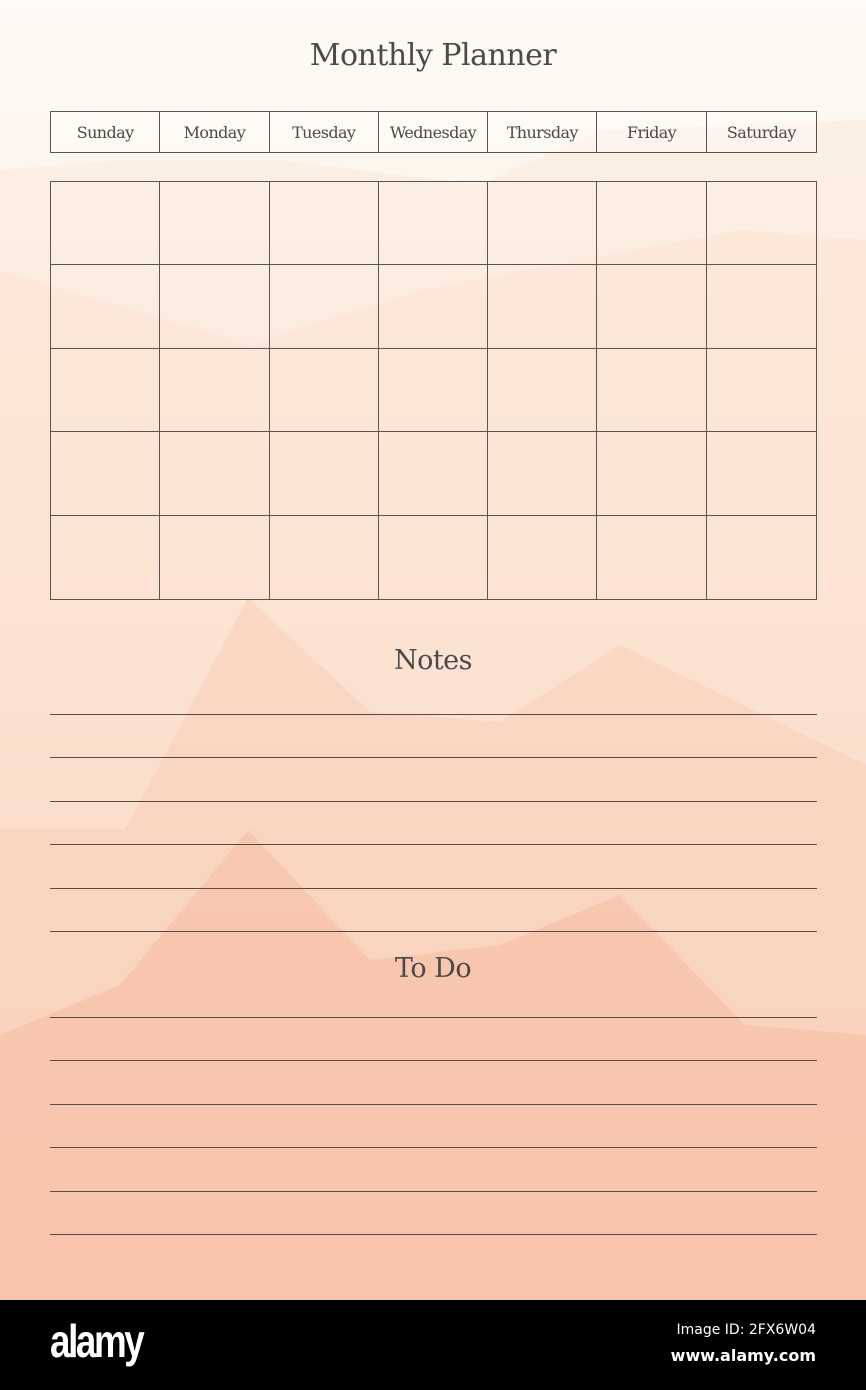 The image size is (866, 1390). Describe the element at coordinates (543, 132) in the screenshot. I see `weekday-thursday: Thursday` at that location.